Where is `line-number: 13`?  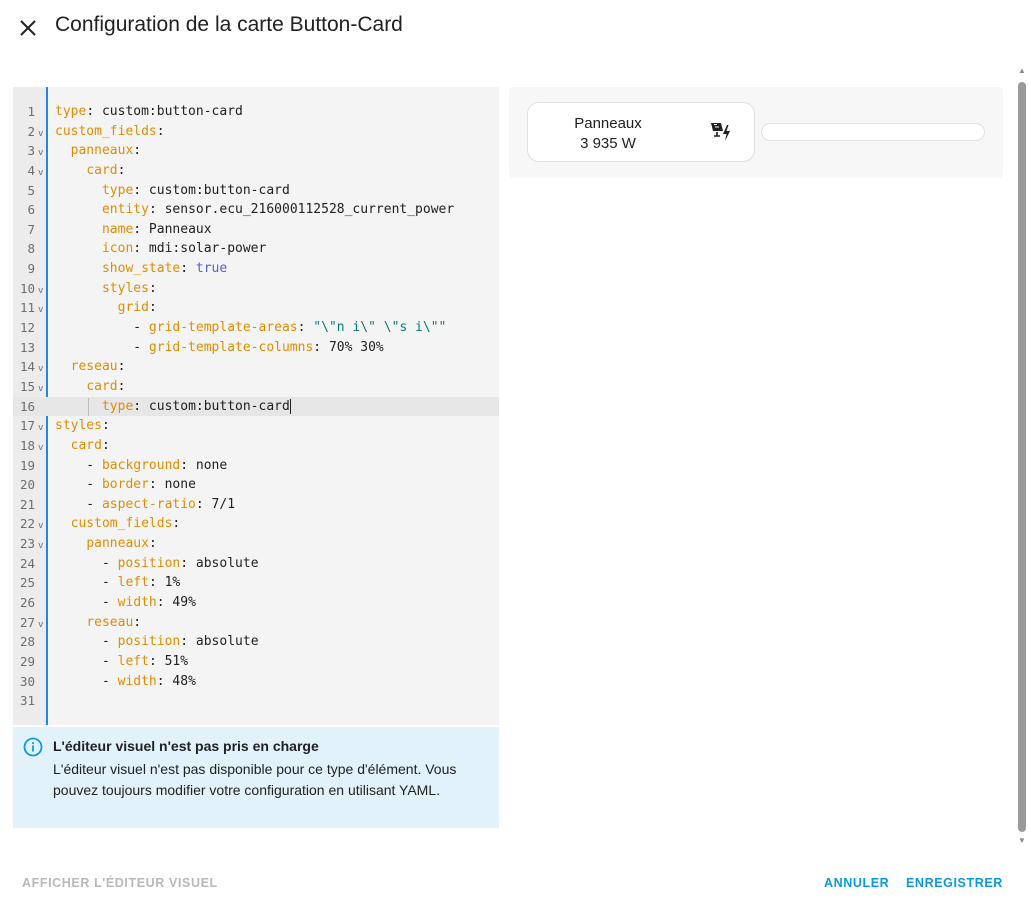 line-number: 13 is located at coordinates (27, 347).